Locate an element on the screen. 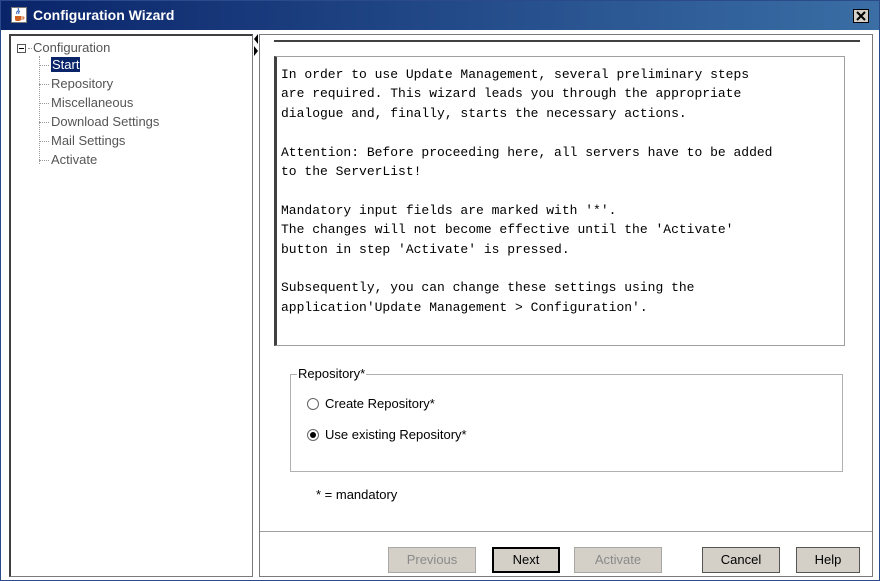  use-existing-repository-option: Use existing Repository* is located at coordinates (387, 435).